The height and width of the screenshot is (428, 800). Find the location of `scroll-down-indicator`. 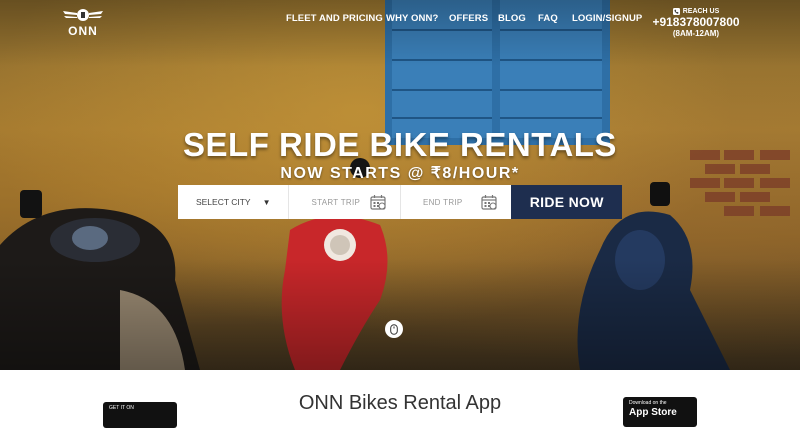

scroll-down-indicator is located at coordinates (394, 329).